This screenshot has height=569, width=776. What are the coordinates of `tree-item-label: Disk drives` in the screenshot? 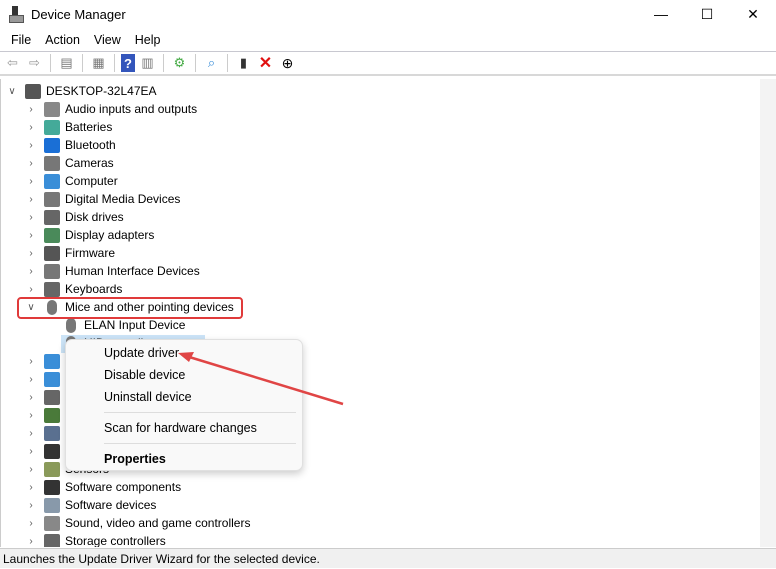 It's located at (94, 217).